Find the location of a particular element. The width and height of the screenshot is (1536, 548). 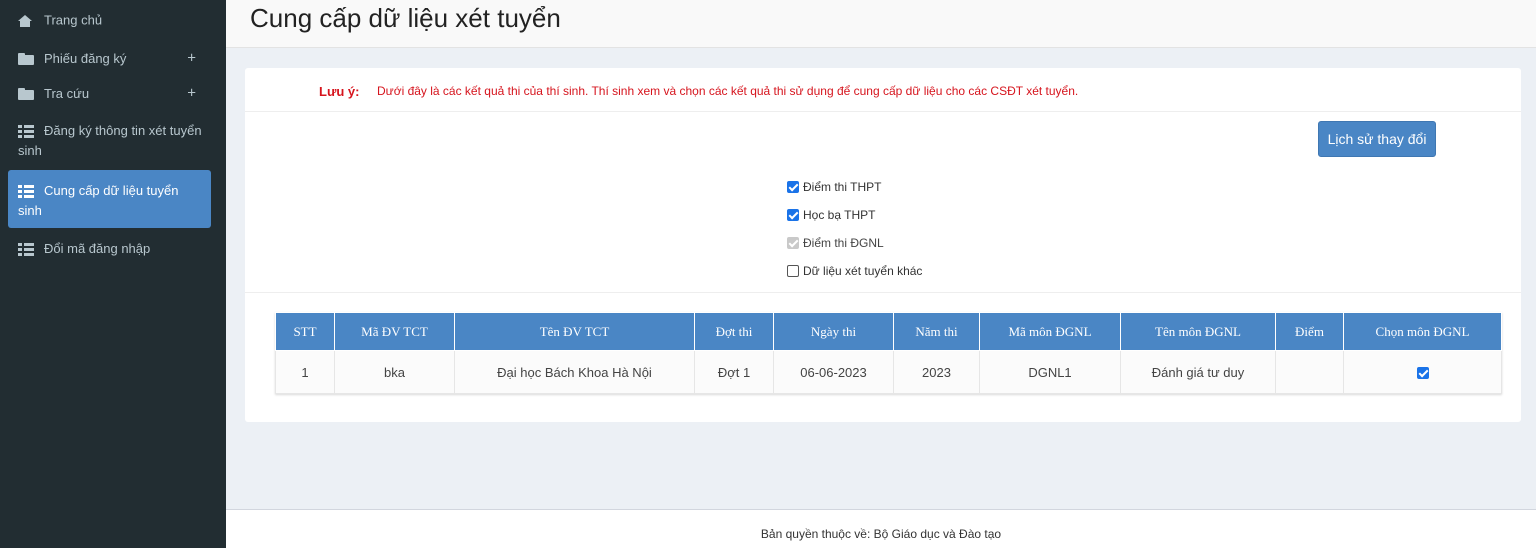

option-transcript: Học bạ THPT is located at coordinates (854, 215).